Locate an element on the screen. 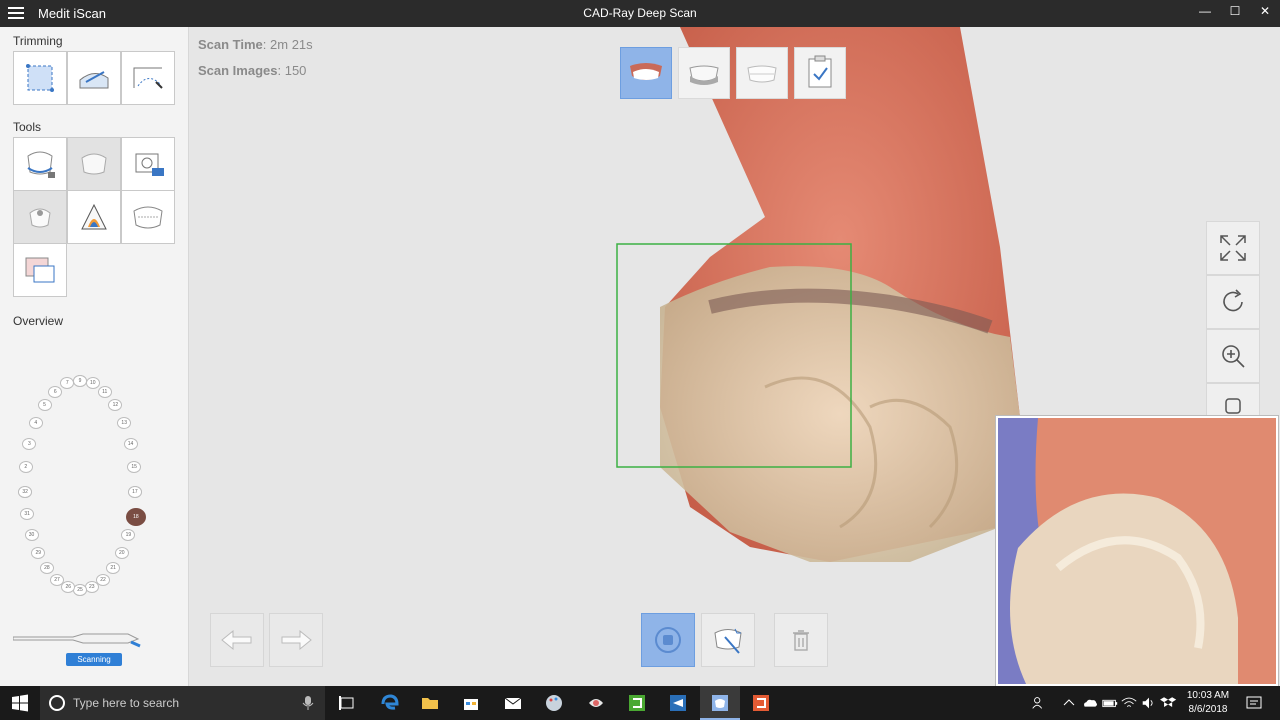 This screenshot has width=1280, height=720. arrow-left-icon is located at coordinates (236, 640).